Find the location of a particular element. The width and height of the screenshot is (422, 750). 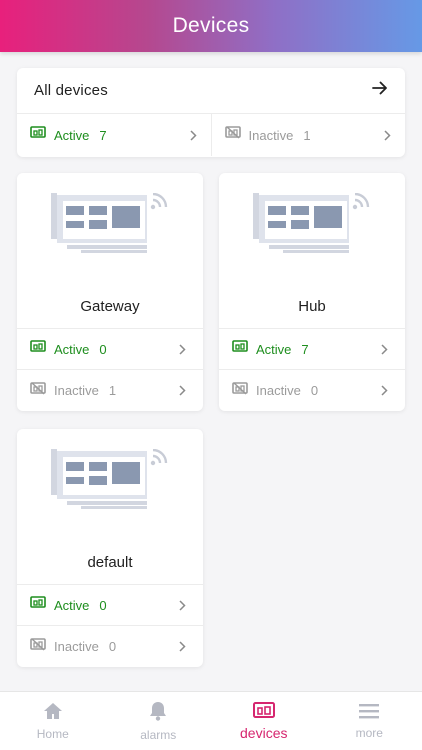

all-devices-label: All devices is located at coordinates (71, 90).